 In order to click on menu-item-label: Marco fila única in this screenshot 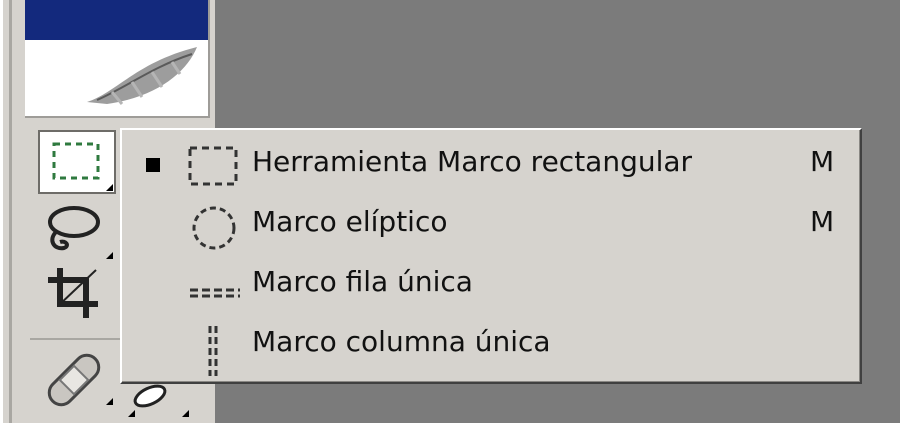, I will do `click(362, 281)`.